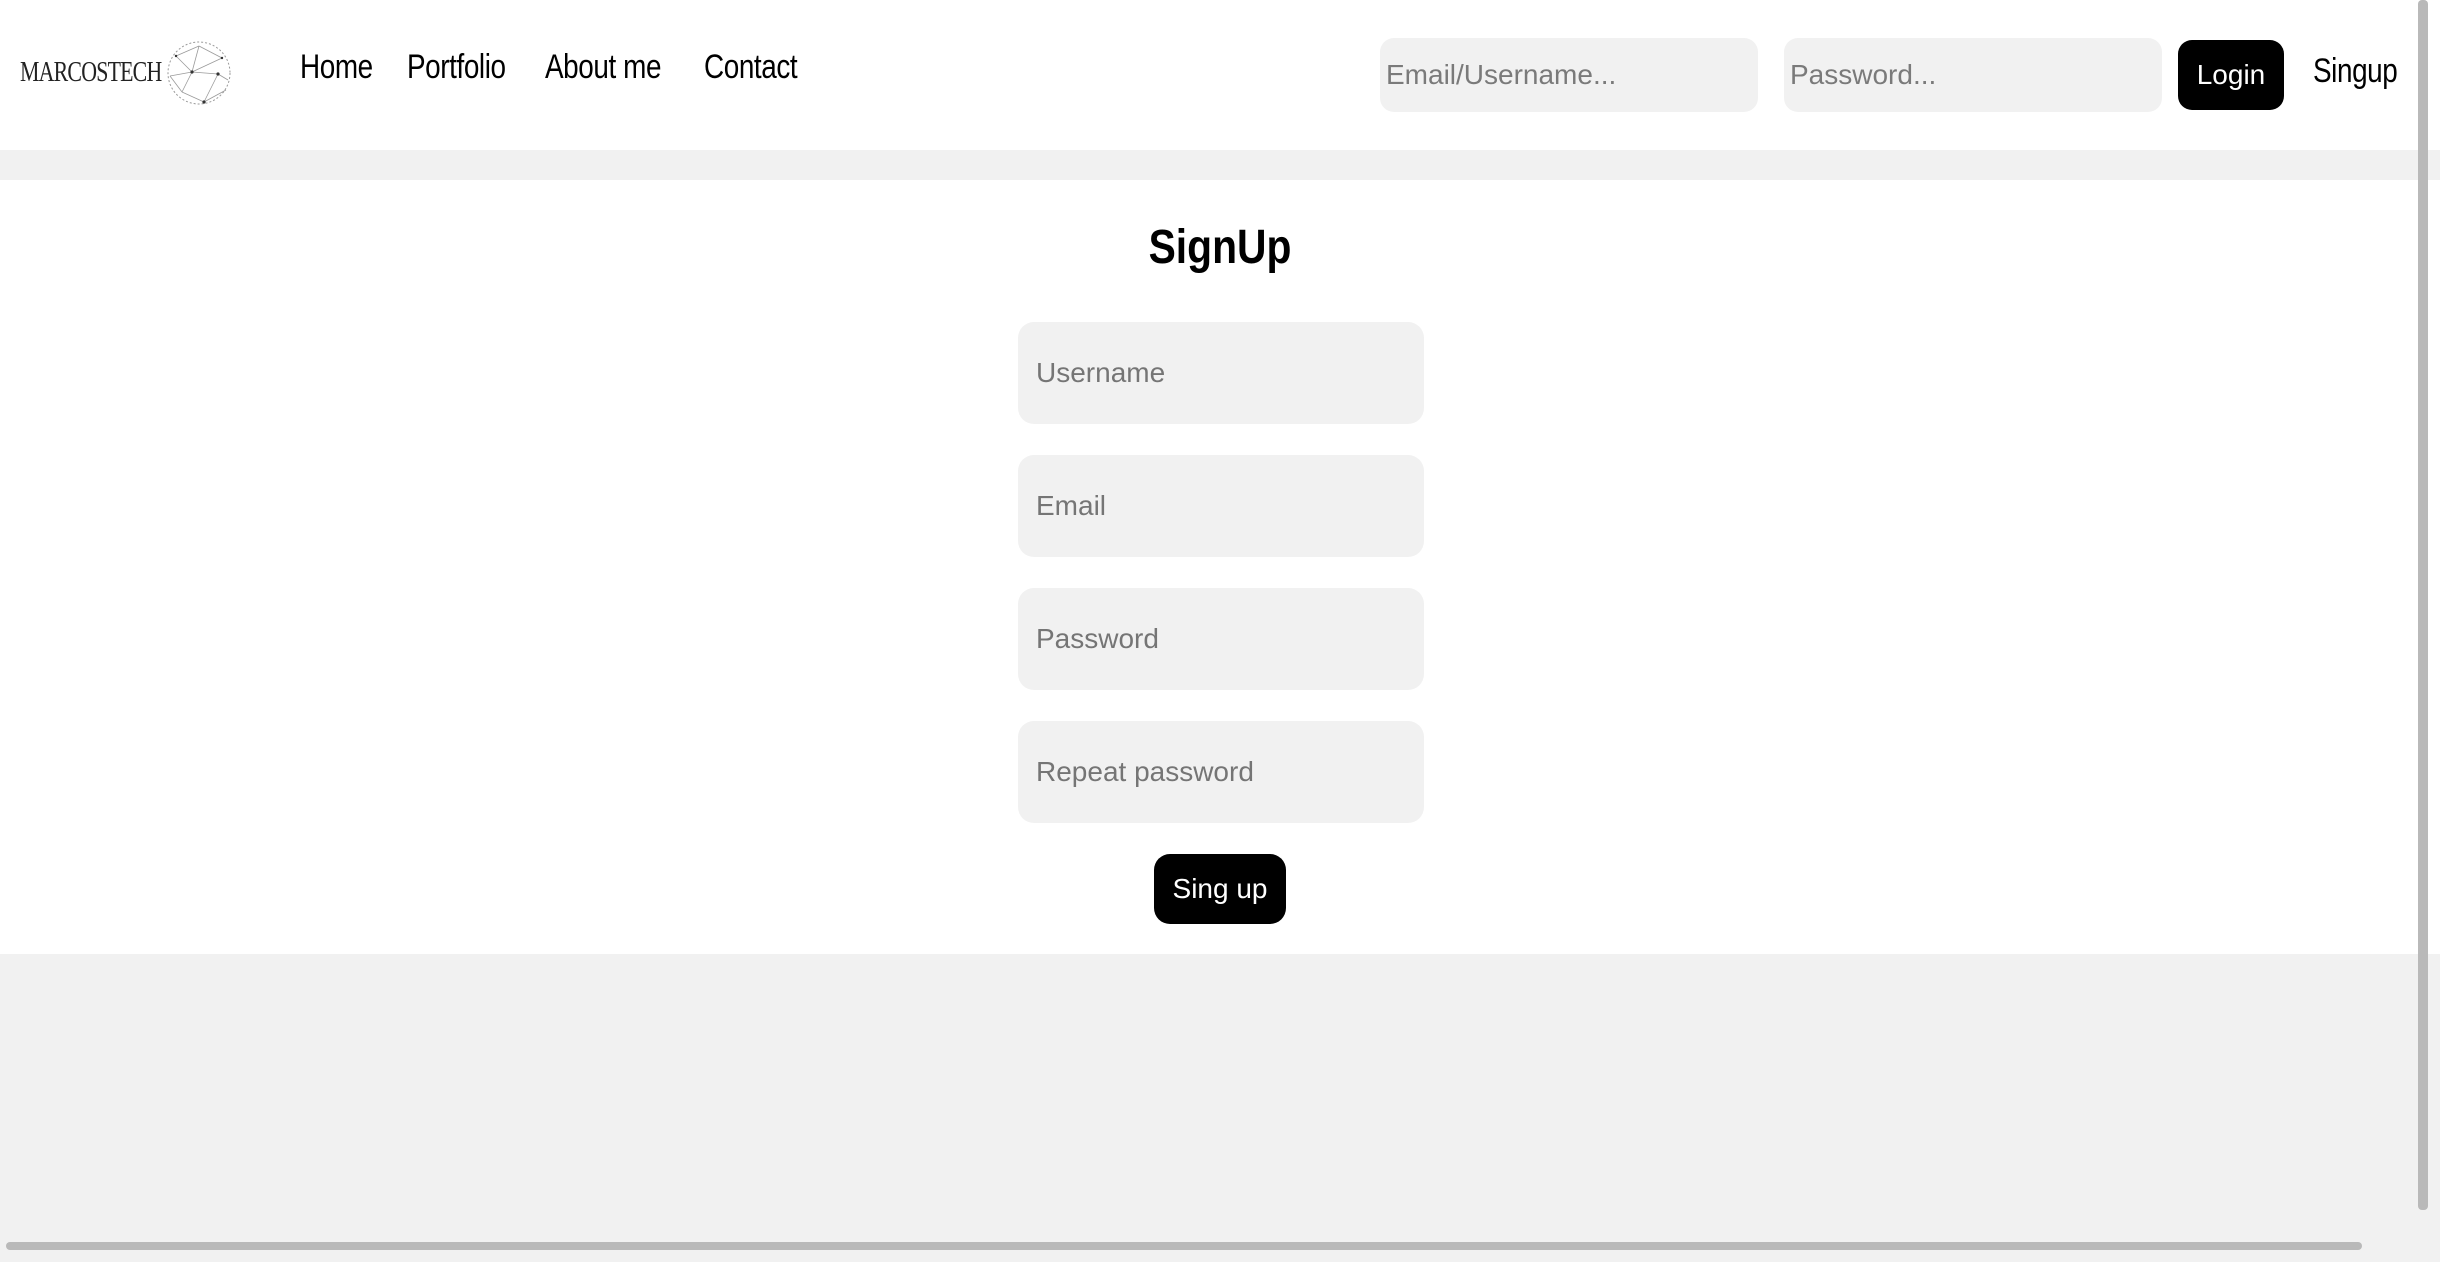 The width and height of the screenshot is (2440, 1262). What do you see at coordinates (1221, 772) in the screenshot?
I see `repeat-password-field` at bounding box center [1221, 772].